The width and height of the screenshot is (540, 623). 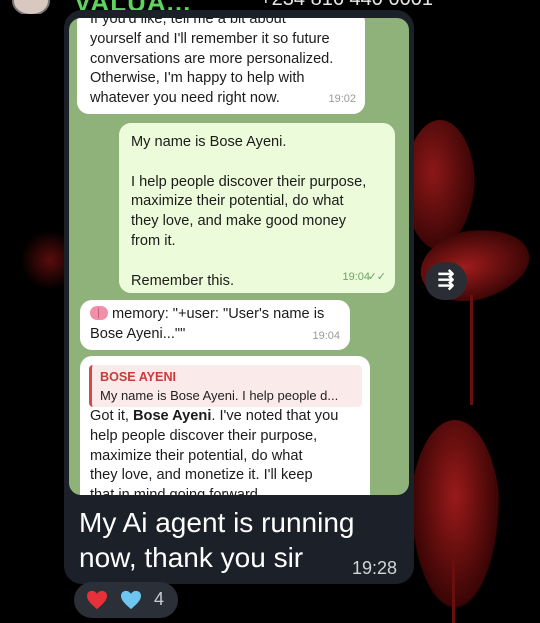 I want to click on message-bold-name: Bose Ayeni, so click(x=172, y=416).